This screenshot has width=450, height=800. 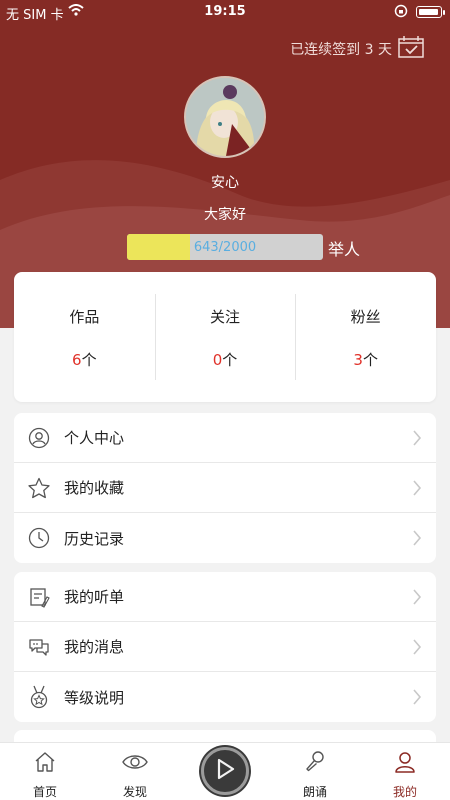 I want to click on menu-item-profile-center: 个人中心, so click(x=225, y=438).